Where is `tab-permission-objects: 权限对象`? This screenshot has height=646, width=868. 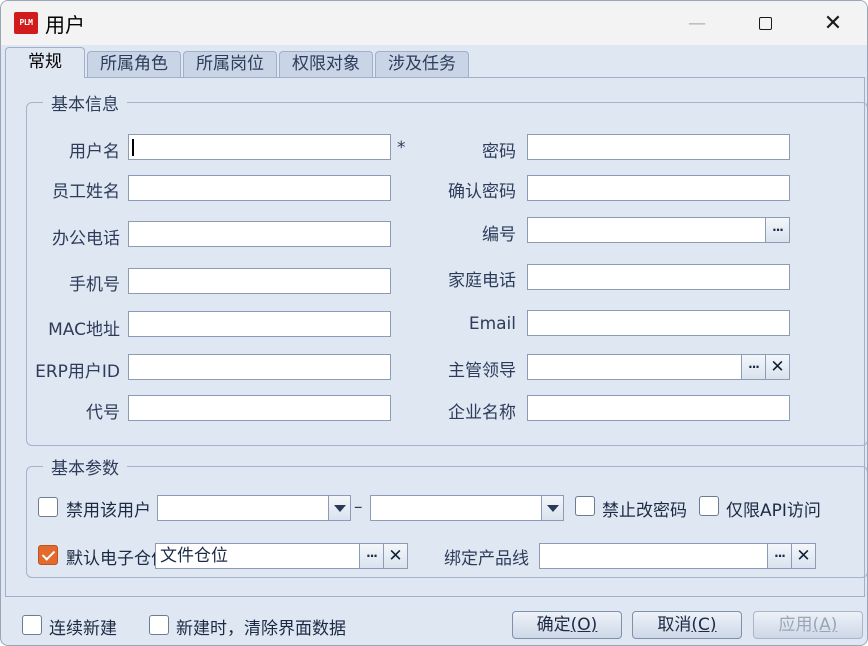
tab-permission-objects: 权限对象 is located at coordinates (326, 64).